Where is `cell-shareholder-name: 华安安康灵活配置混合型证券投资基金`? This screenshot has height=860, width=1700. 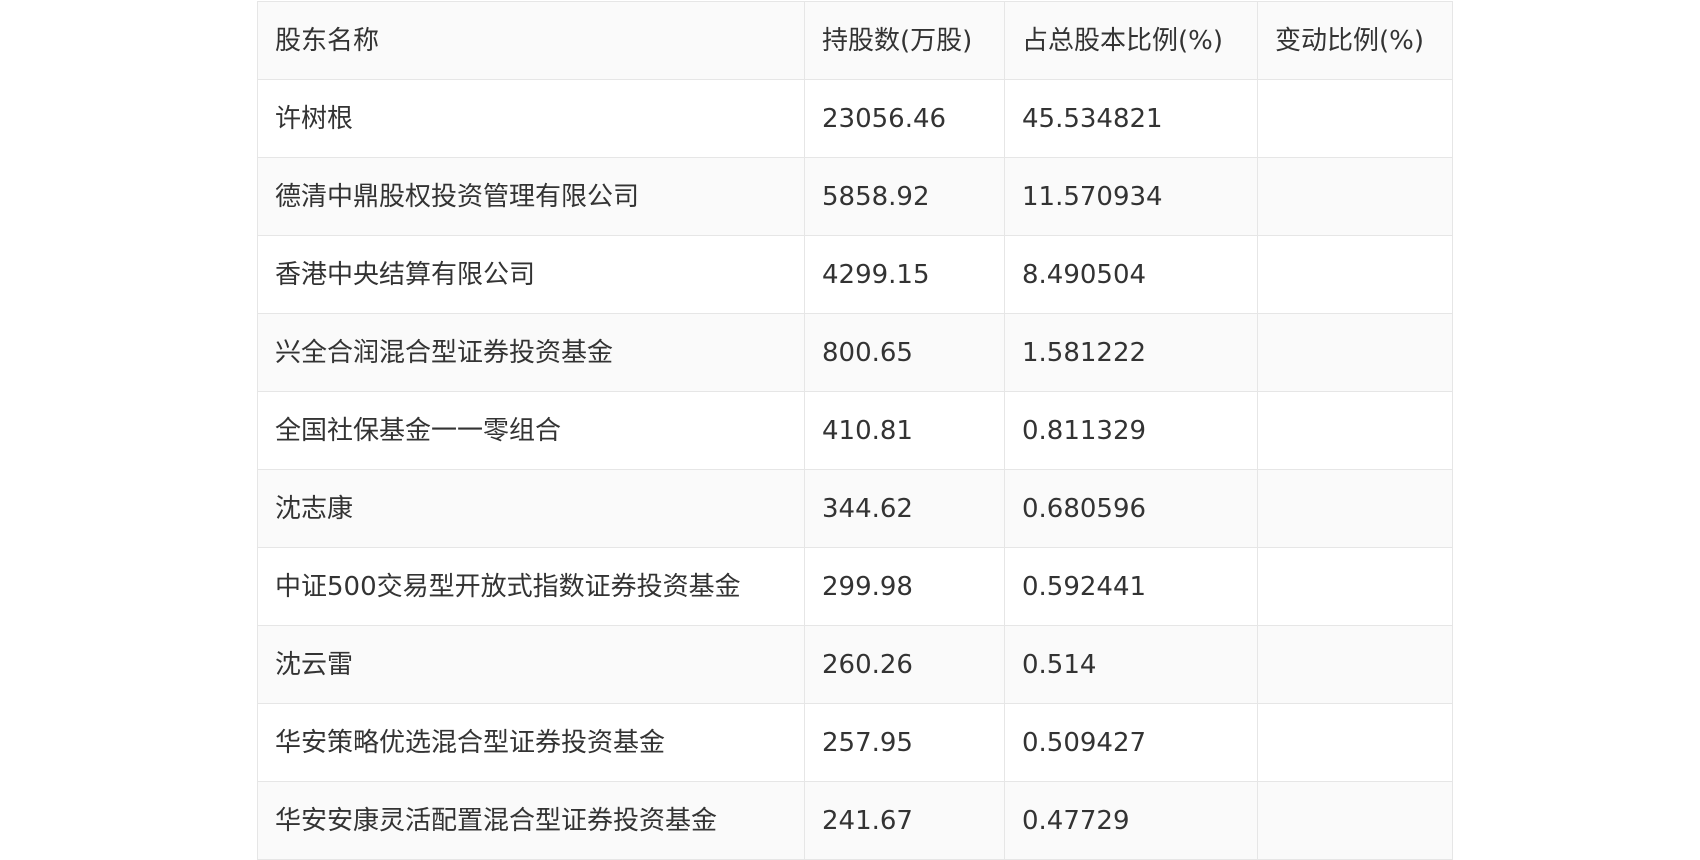 cell-shareholder-name: 华安安康灵活配置混合型证券投资基金 is located at coordinates (531, 820).